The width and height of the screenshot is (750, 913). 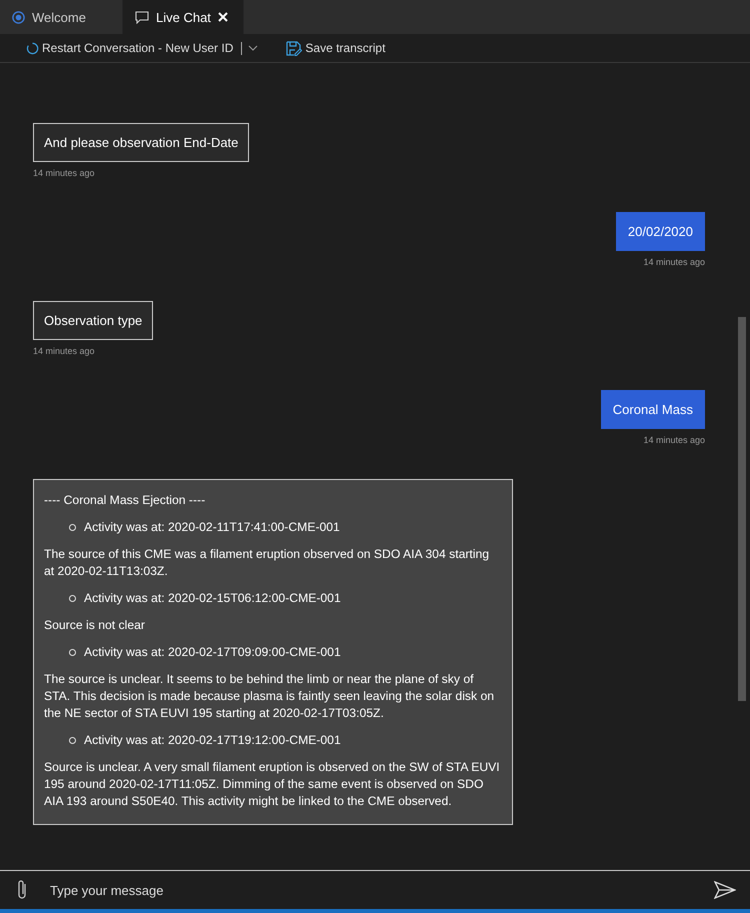 I want to click on paragraph: ---- Coronal Mass Ejection ----, so click(x=125, y=500).